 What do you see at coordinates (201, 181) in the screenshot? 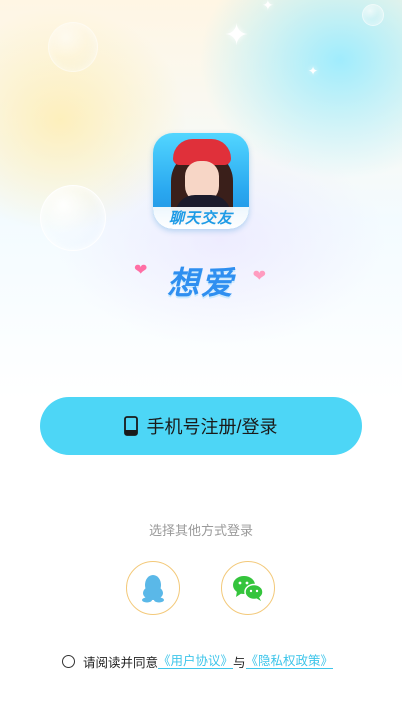
I see `app-logo: 聊天交友` at bounding box center [201, 181].